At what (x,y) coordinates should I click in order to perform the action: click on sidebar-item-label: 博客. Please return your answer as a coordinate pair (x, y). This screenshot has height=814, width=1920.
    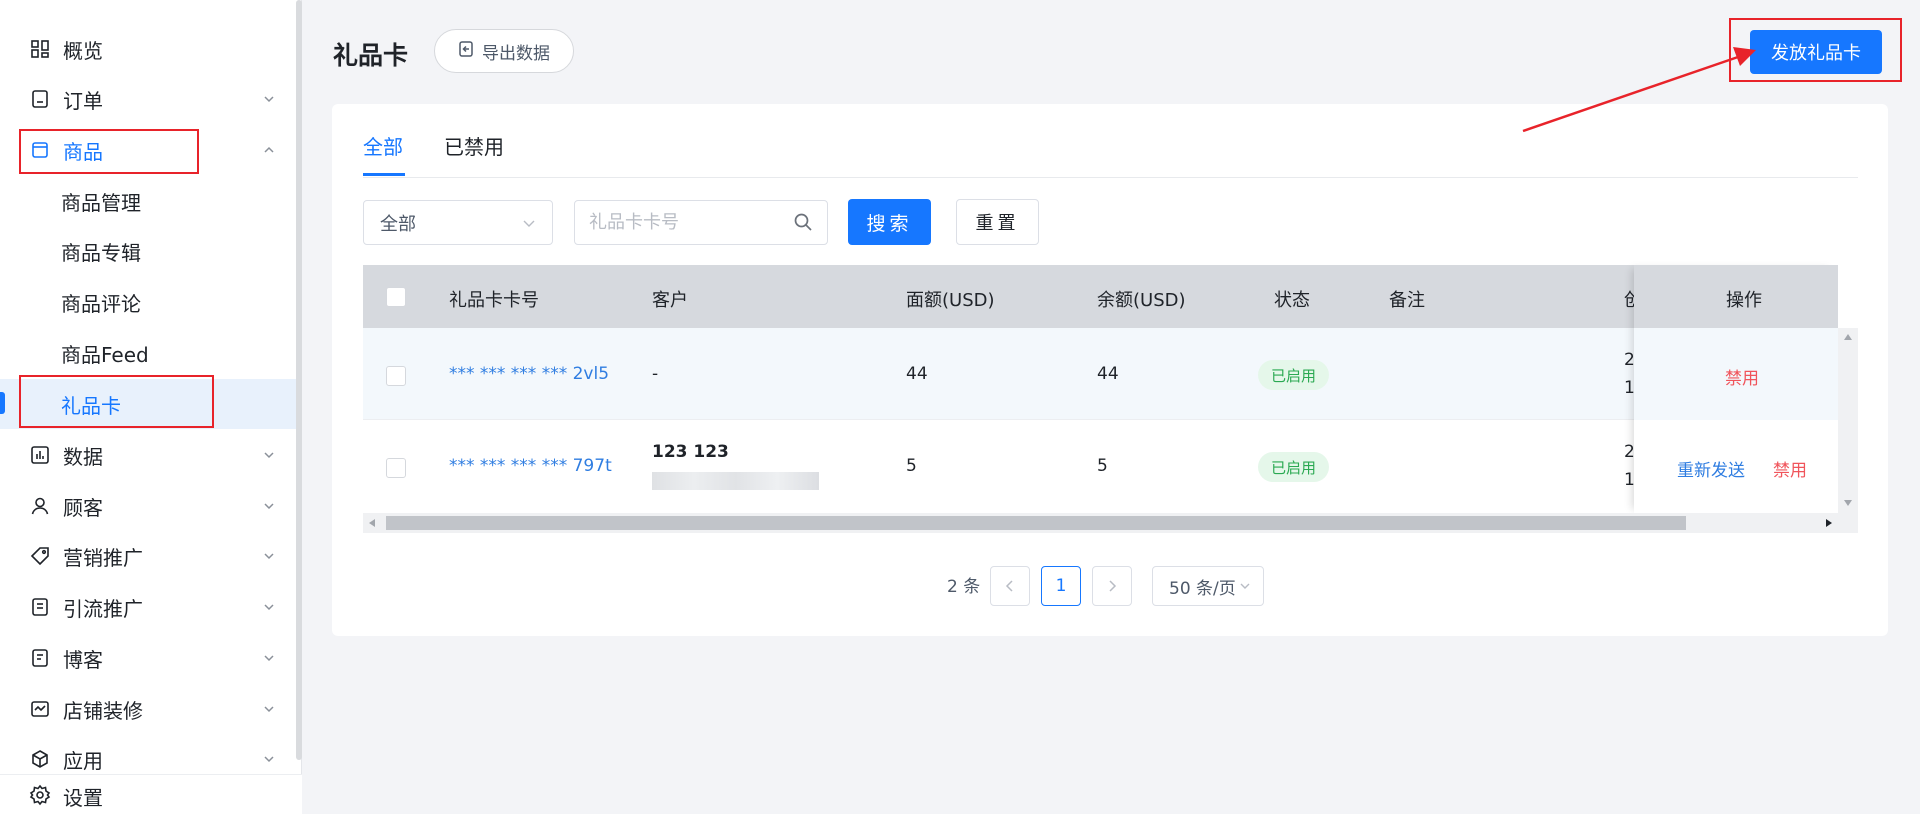
    Looking at the image, I should click on (83, 659).